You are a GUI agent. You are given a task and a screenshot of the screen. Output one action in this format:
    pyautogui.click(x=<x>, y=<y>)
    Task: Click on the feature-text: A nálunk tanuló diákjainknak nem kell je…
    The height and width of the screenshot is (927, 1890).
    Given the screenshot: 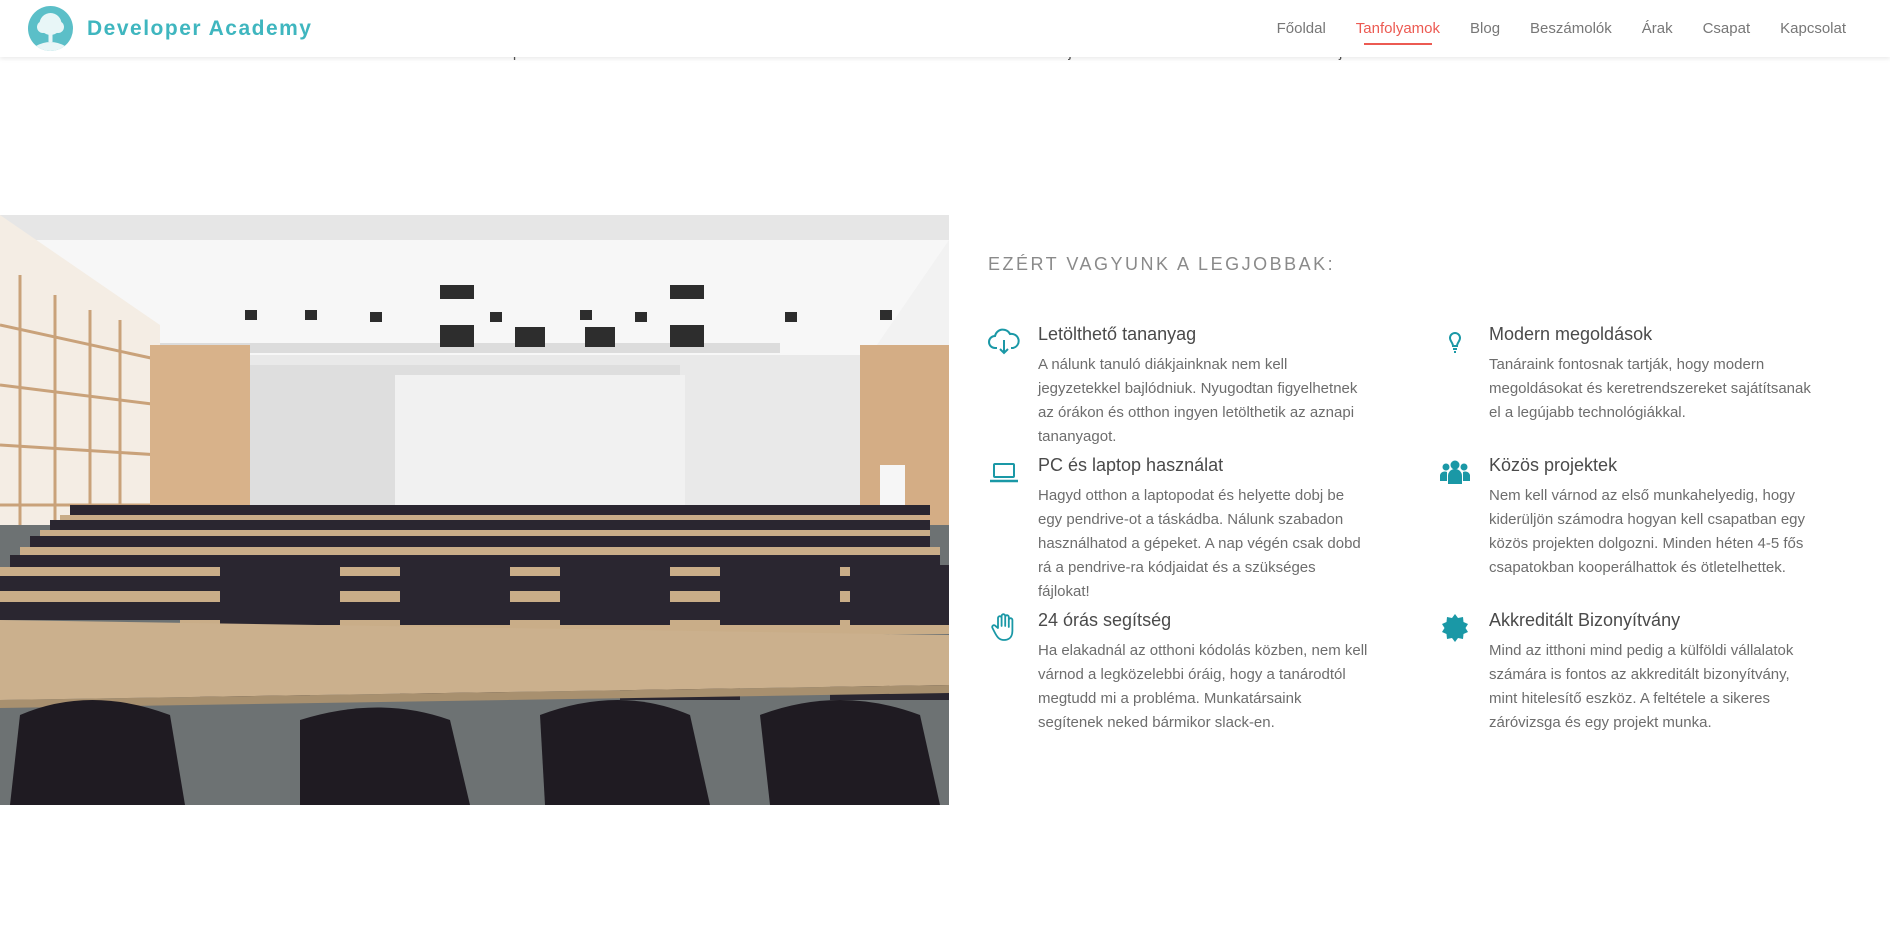 What is the action you would take?
    pyautogui.click(x=1198, y=400)
    